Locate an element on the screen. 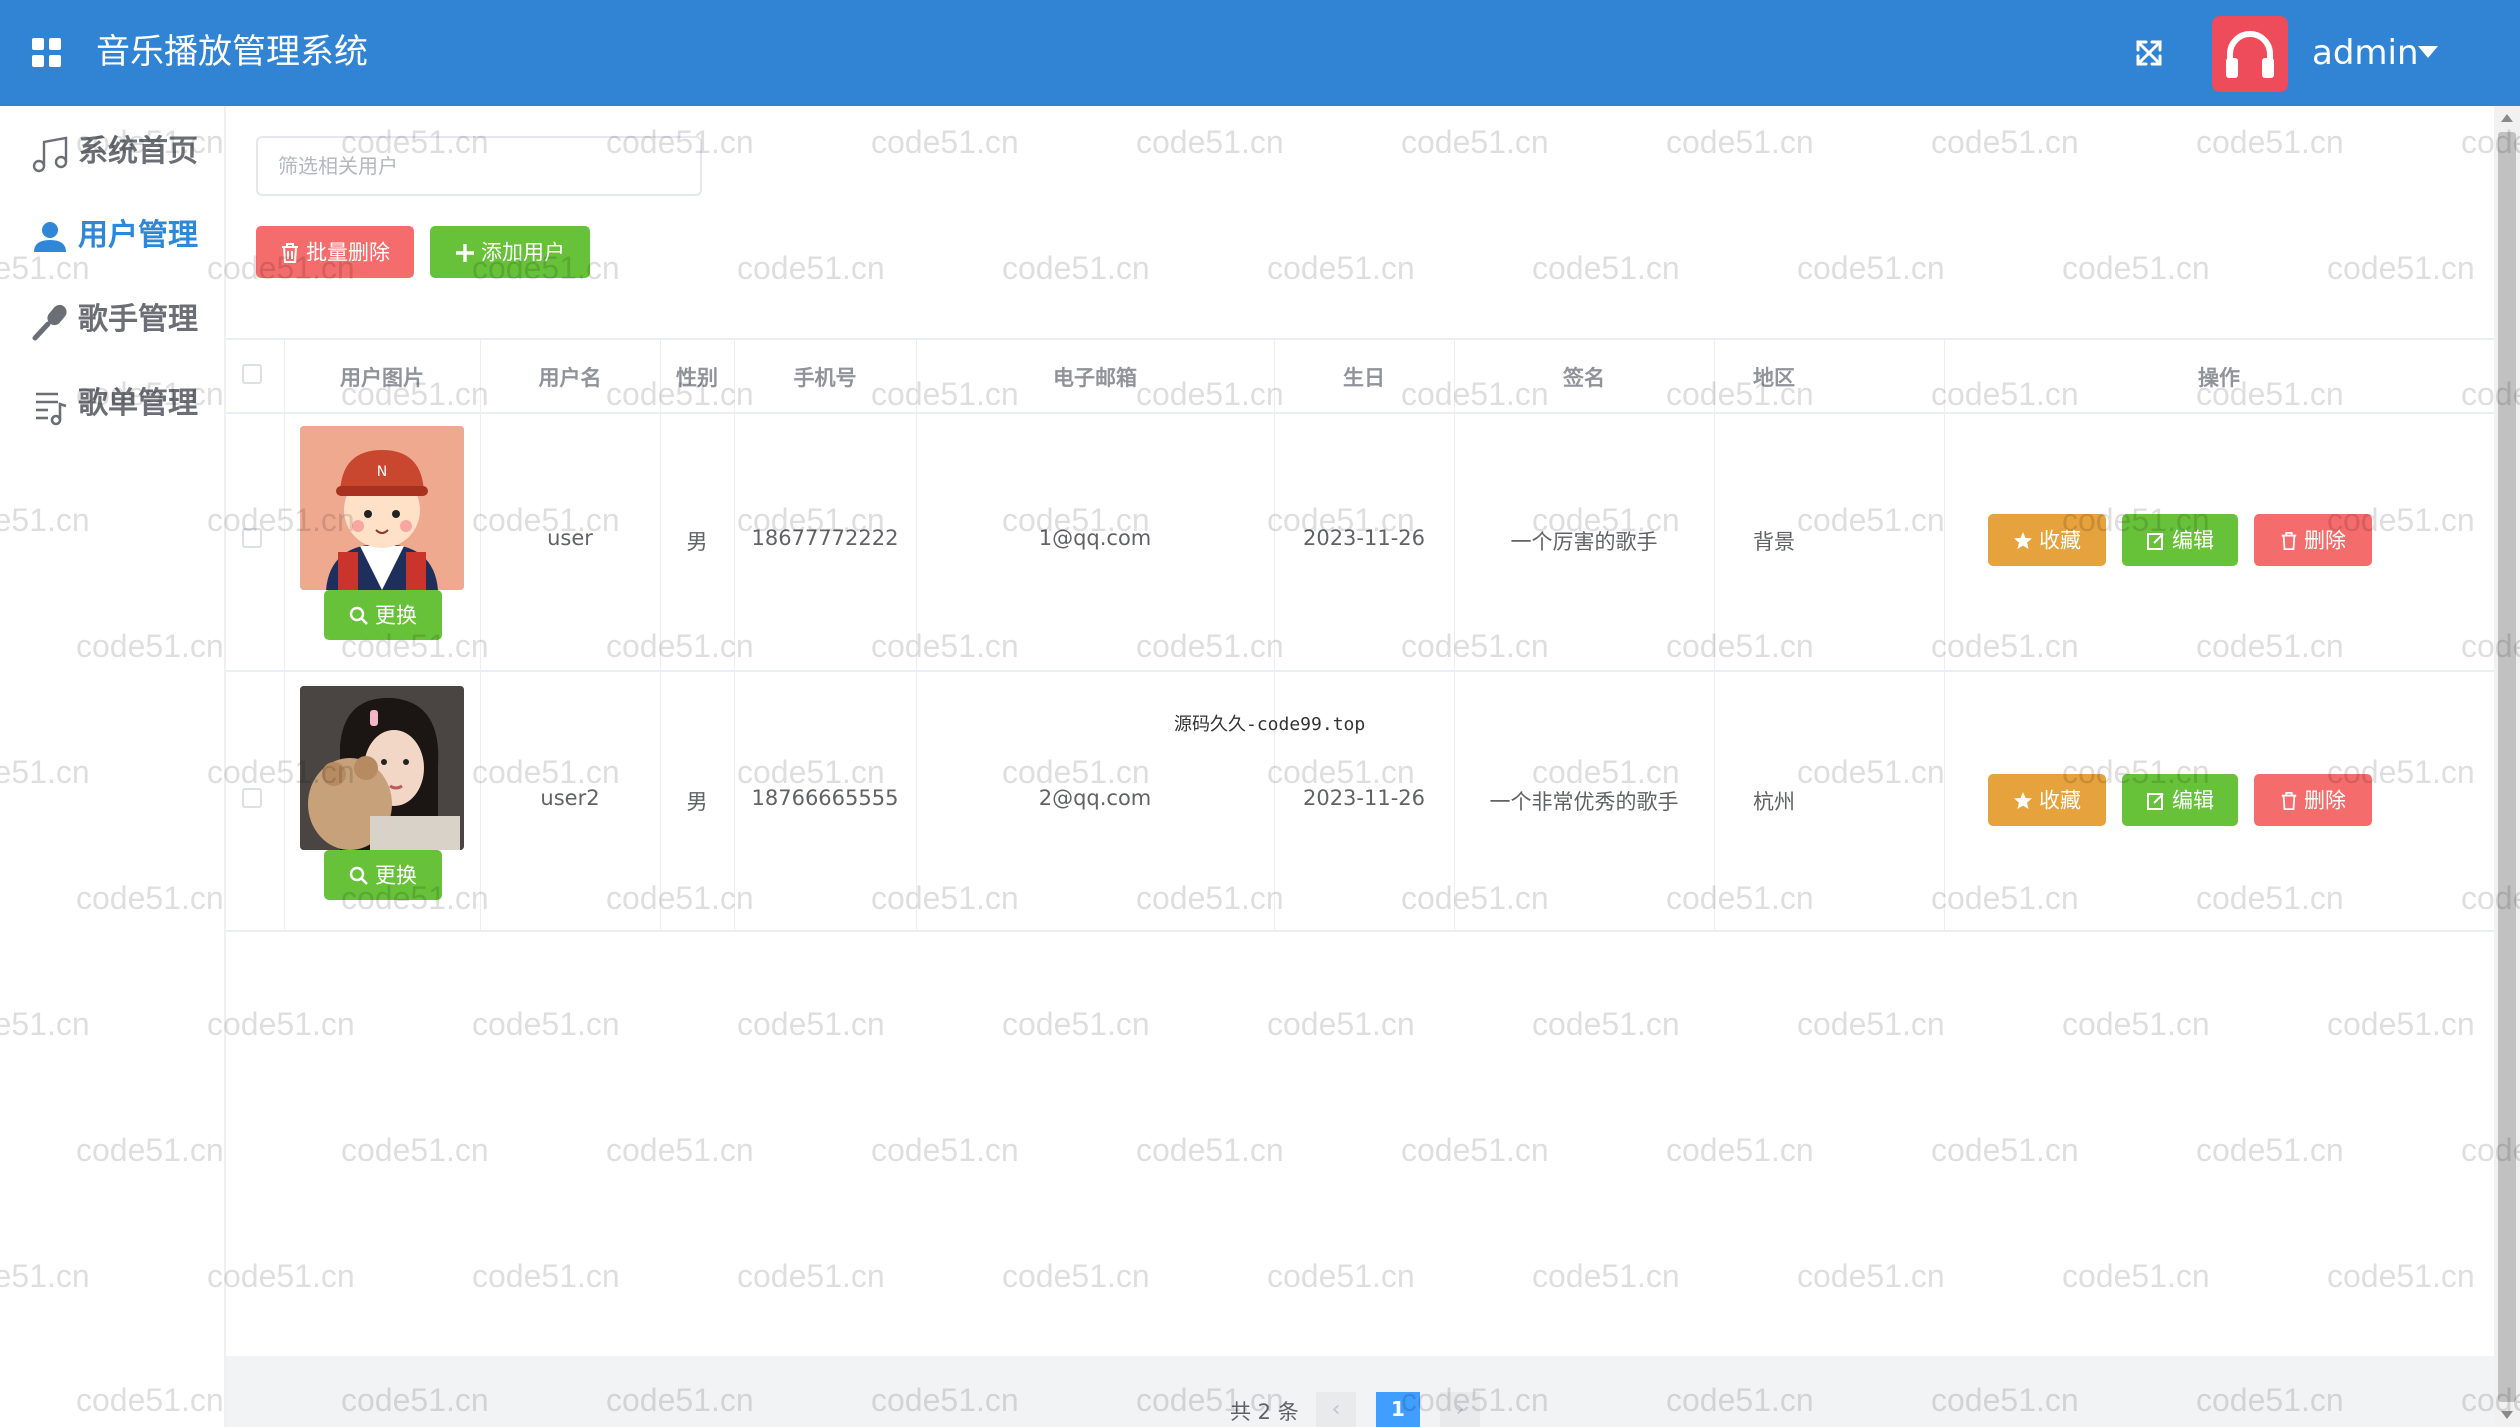 The width and height of the screenshot is (2520, 1427). top-header: 音乐播放管理系统 admin is located at coordinates (1260, 53).